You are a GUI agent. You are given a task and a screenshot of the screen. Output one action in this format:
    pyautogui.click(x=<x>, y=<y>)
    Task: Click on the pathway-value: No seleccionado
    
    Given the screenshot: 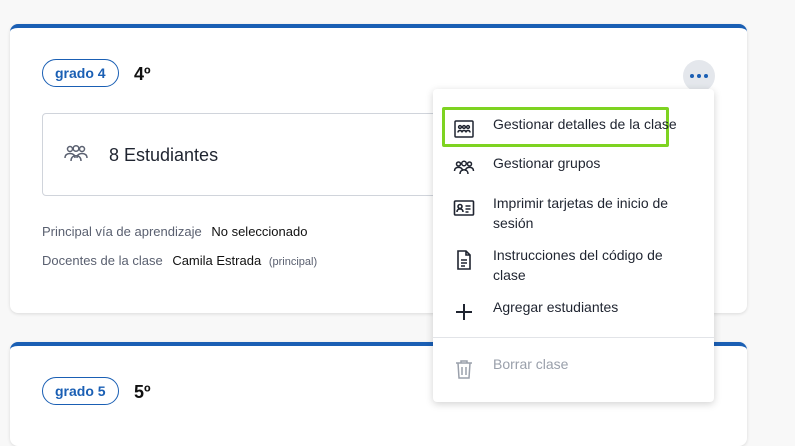 What is the action you would take?
    pyautogui.click(x=259, y=231)
    